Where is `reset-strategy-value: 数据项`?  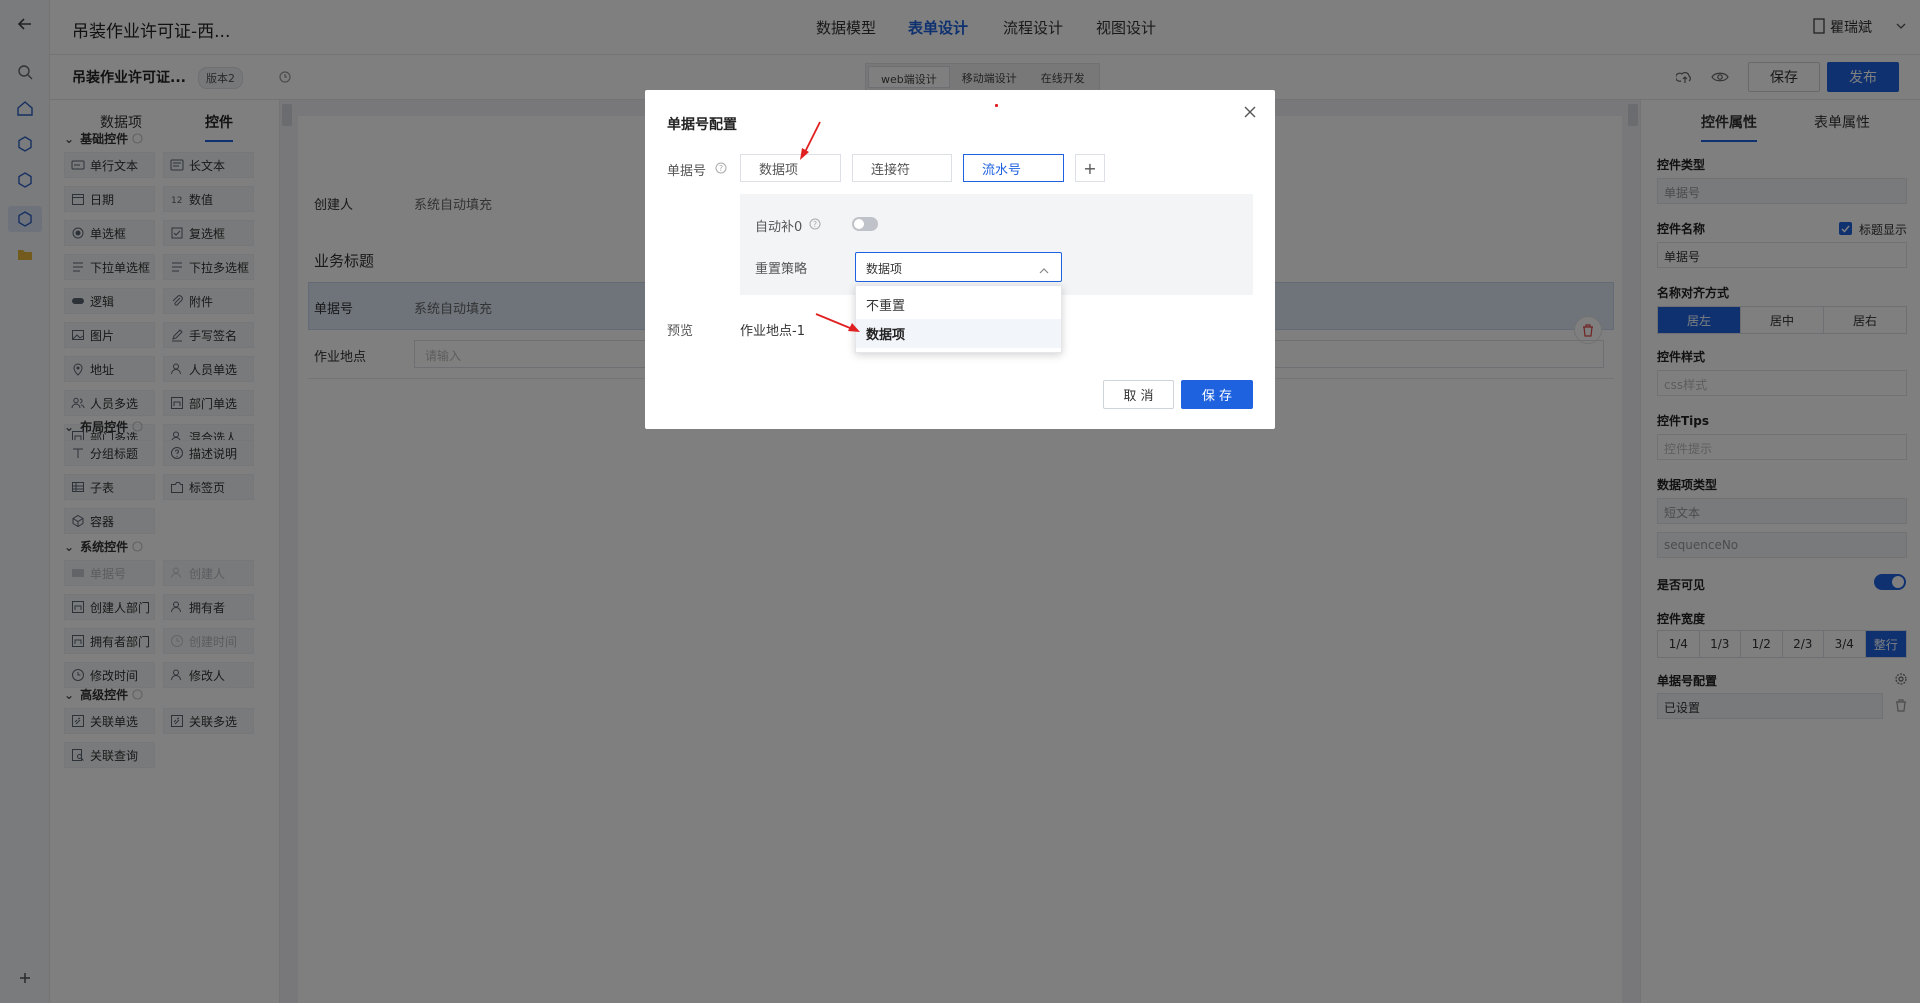
reset-strategy-value: 数据项 is located at coordinates (884, 269).